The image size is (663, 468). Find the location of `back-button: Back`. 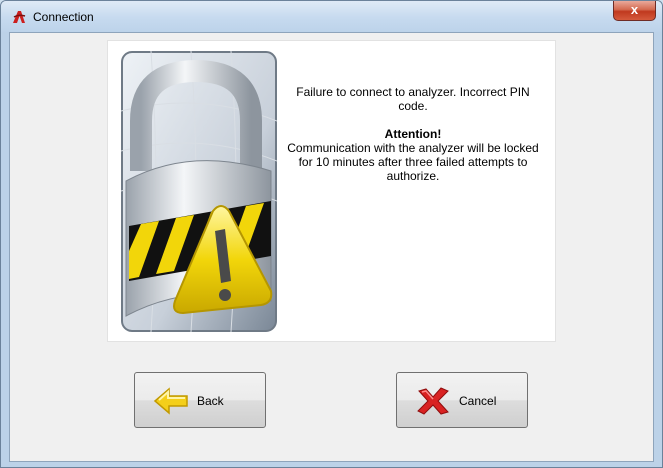

back-button: Back is located at coordinates (200, 400).